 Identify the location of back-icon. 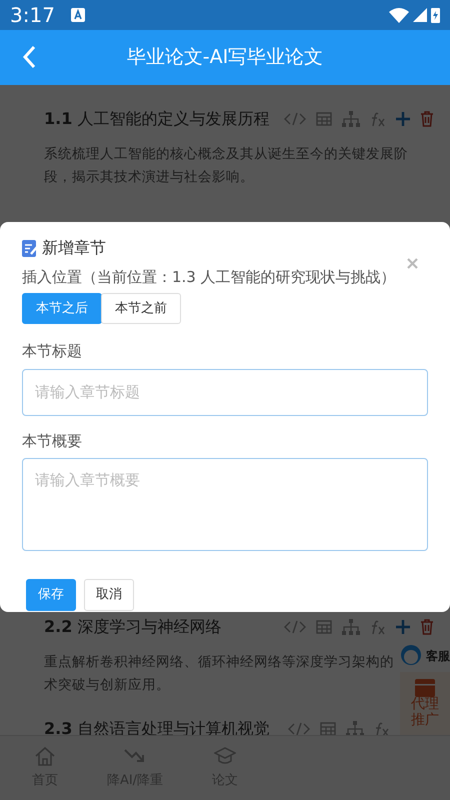
(29, 57).